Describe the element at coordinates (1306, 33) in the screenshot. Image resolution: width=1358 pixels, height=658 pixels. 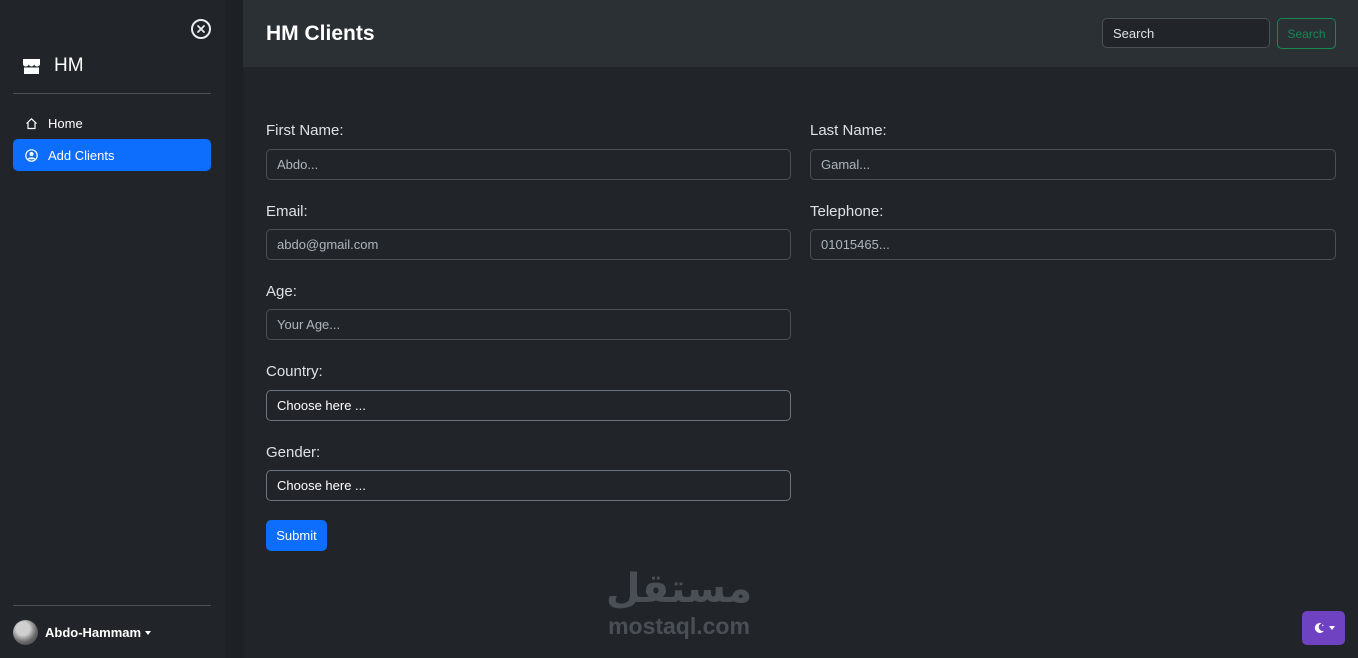
I see `search-button: Search` at that location.